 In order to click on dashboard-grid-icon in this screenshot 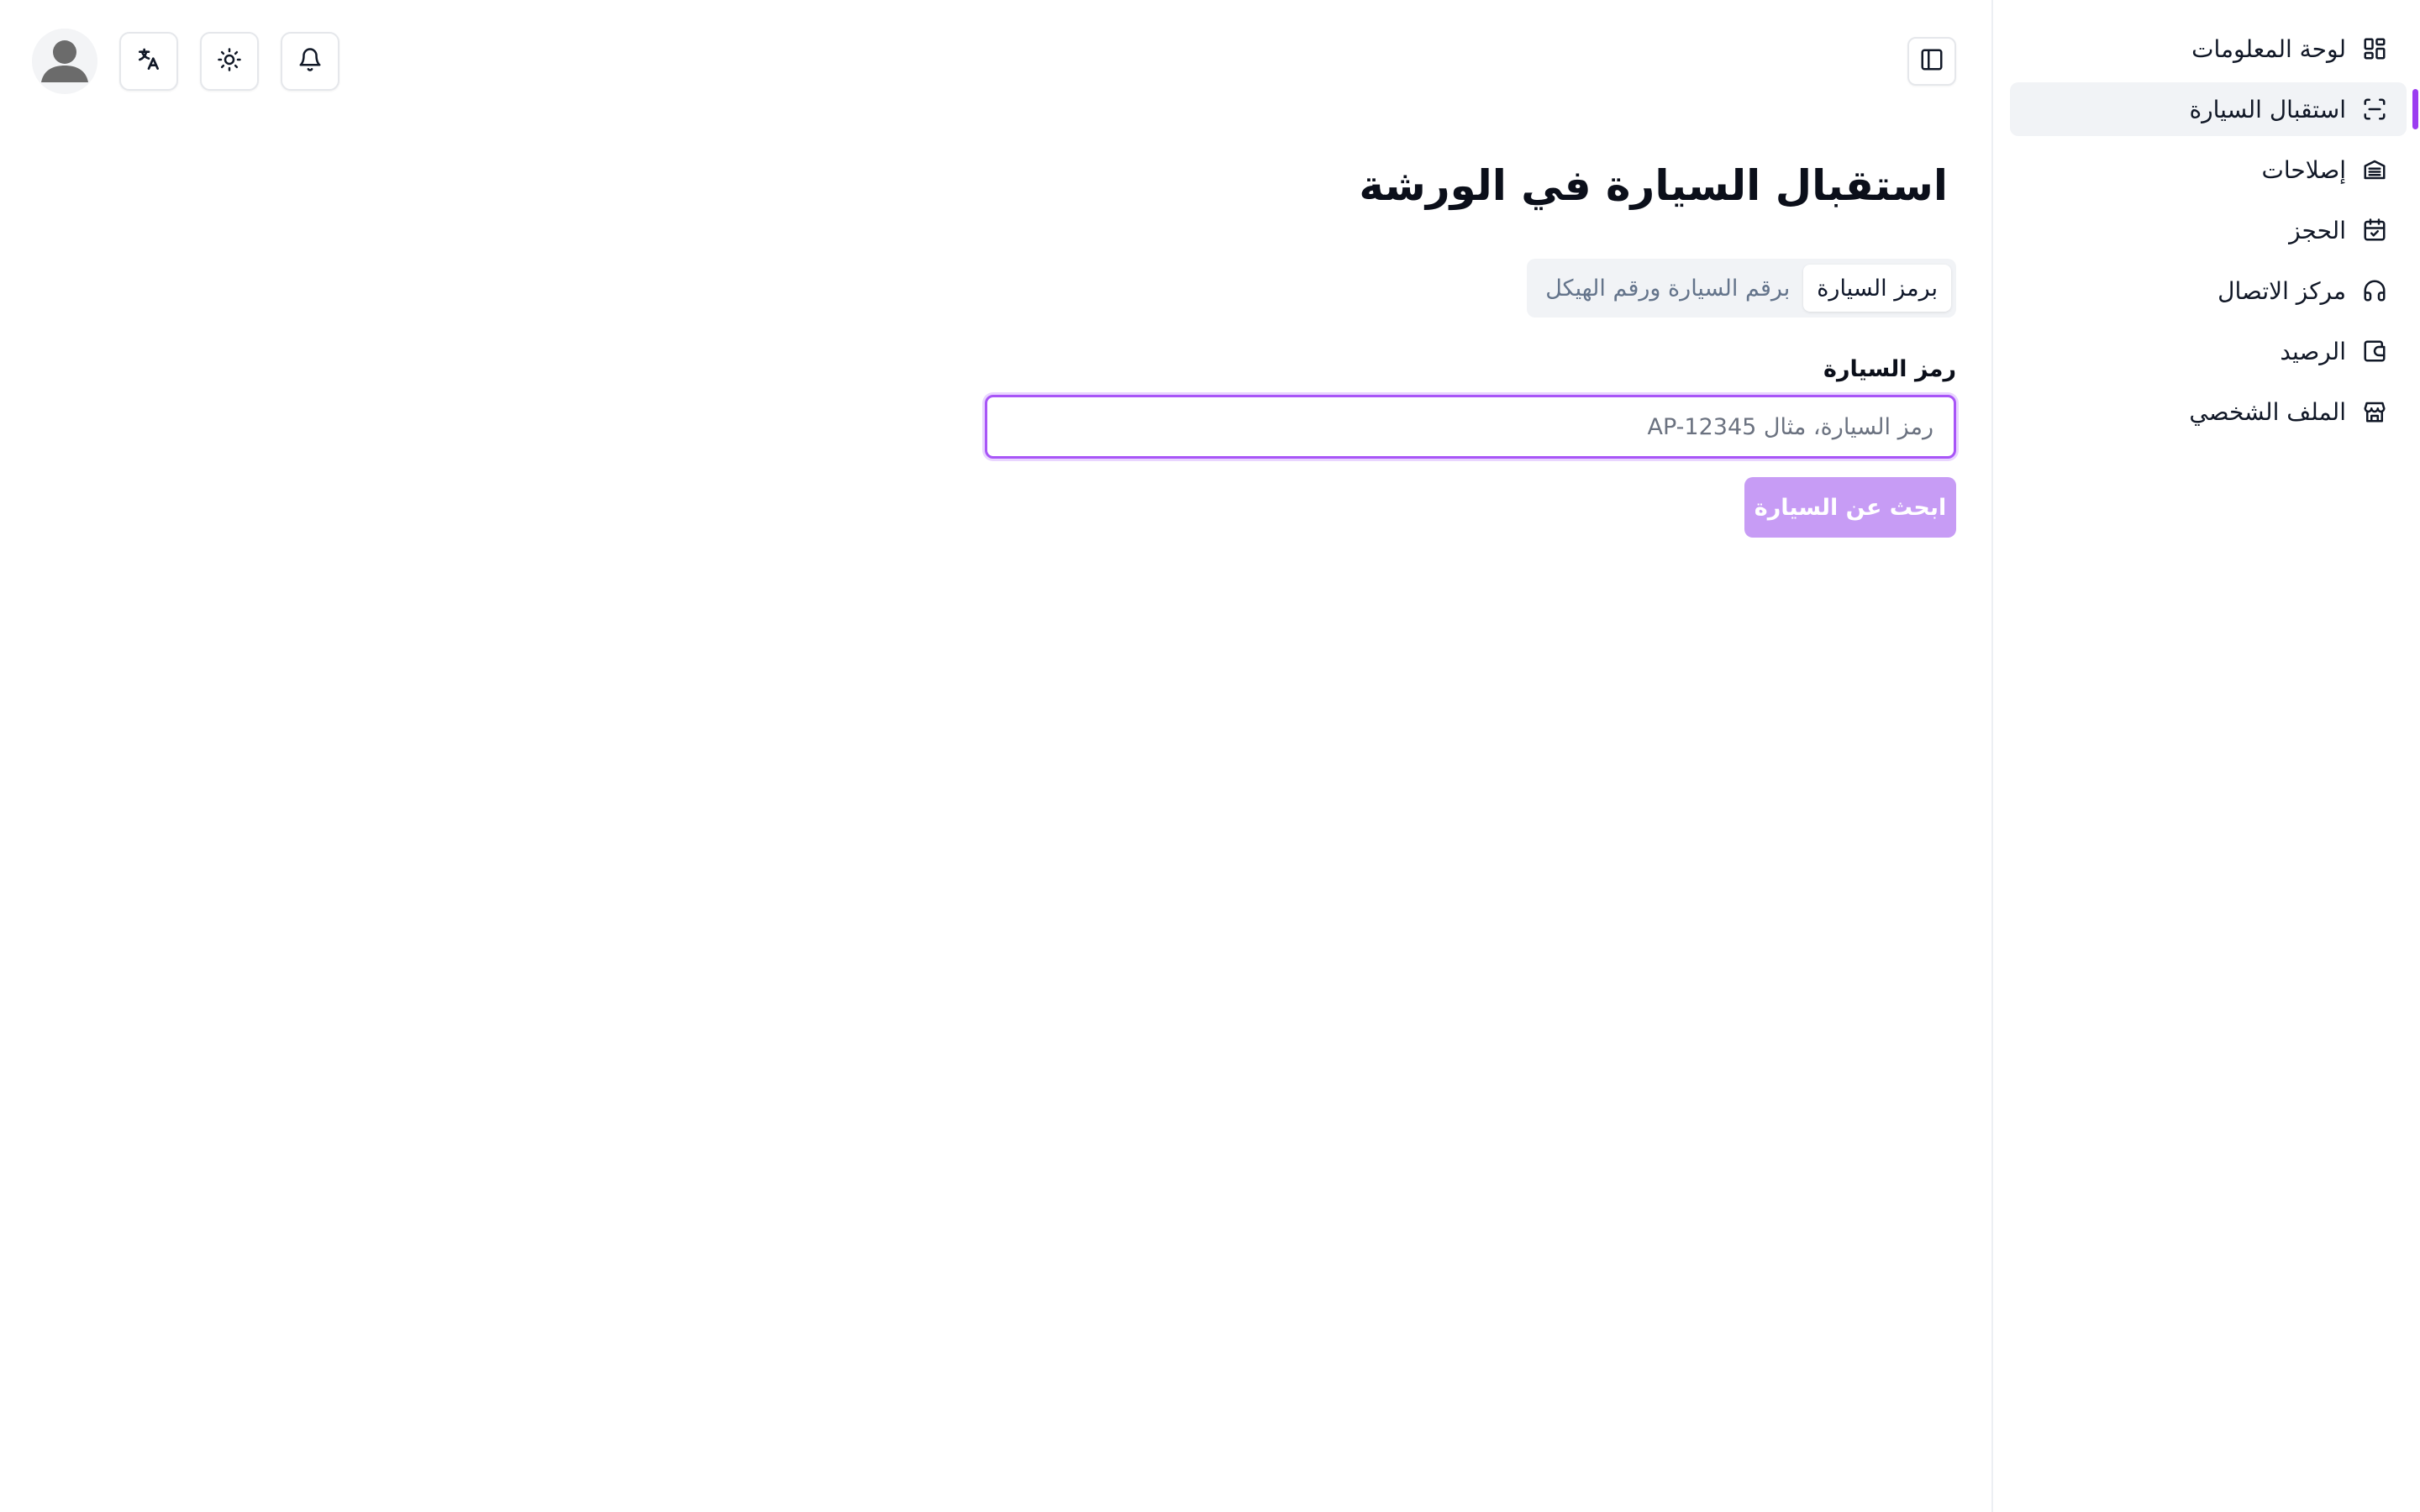, I will do `click(2375, 49)`.